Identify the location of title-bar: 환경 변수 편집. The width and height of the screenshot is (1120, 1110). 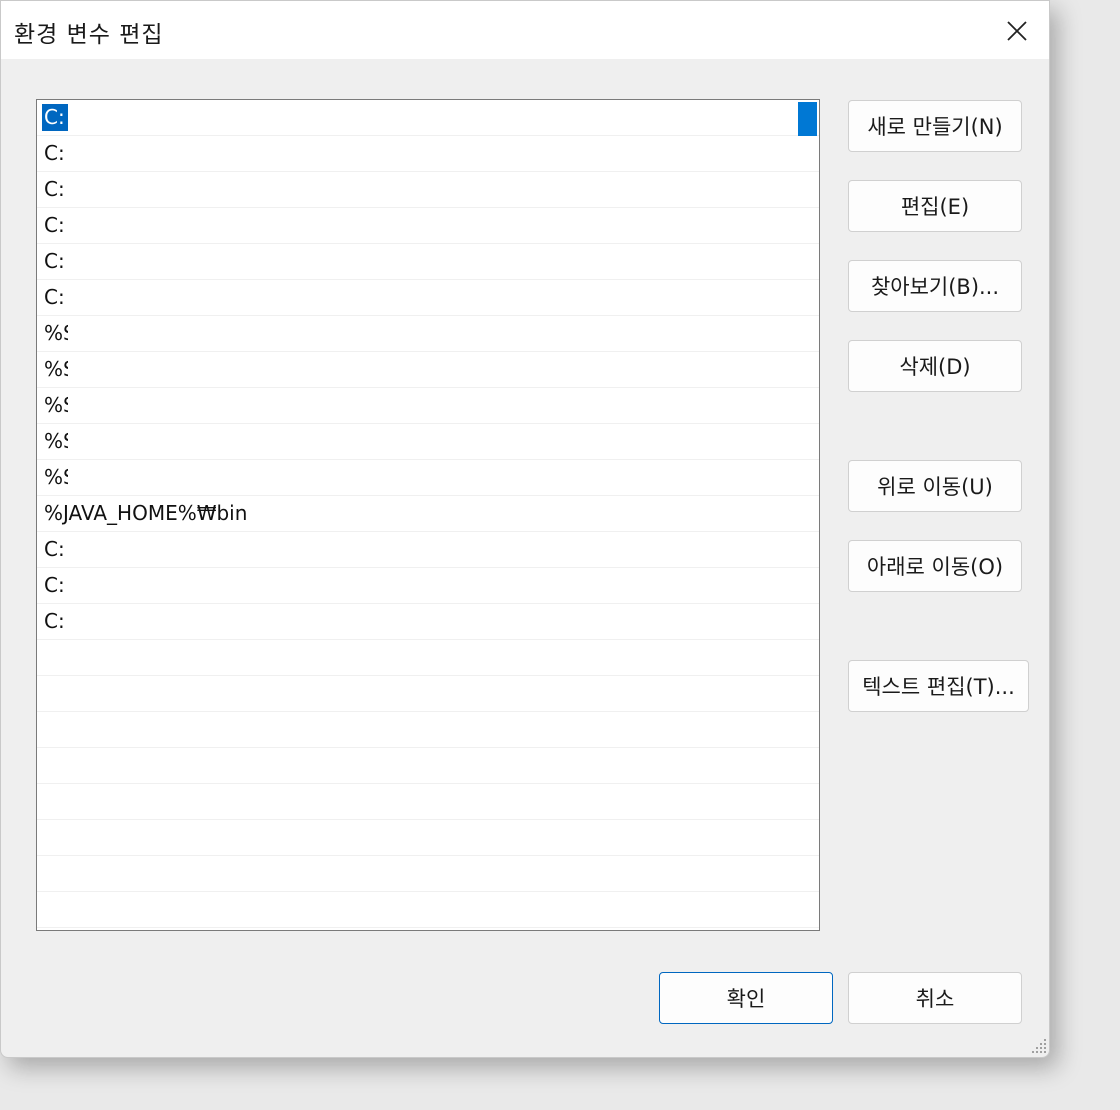
(525, 30).